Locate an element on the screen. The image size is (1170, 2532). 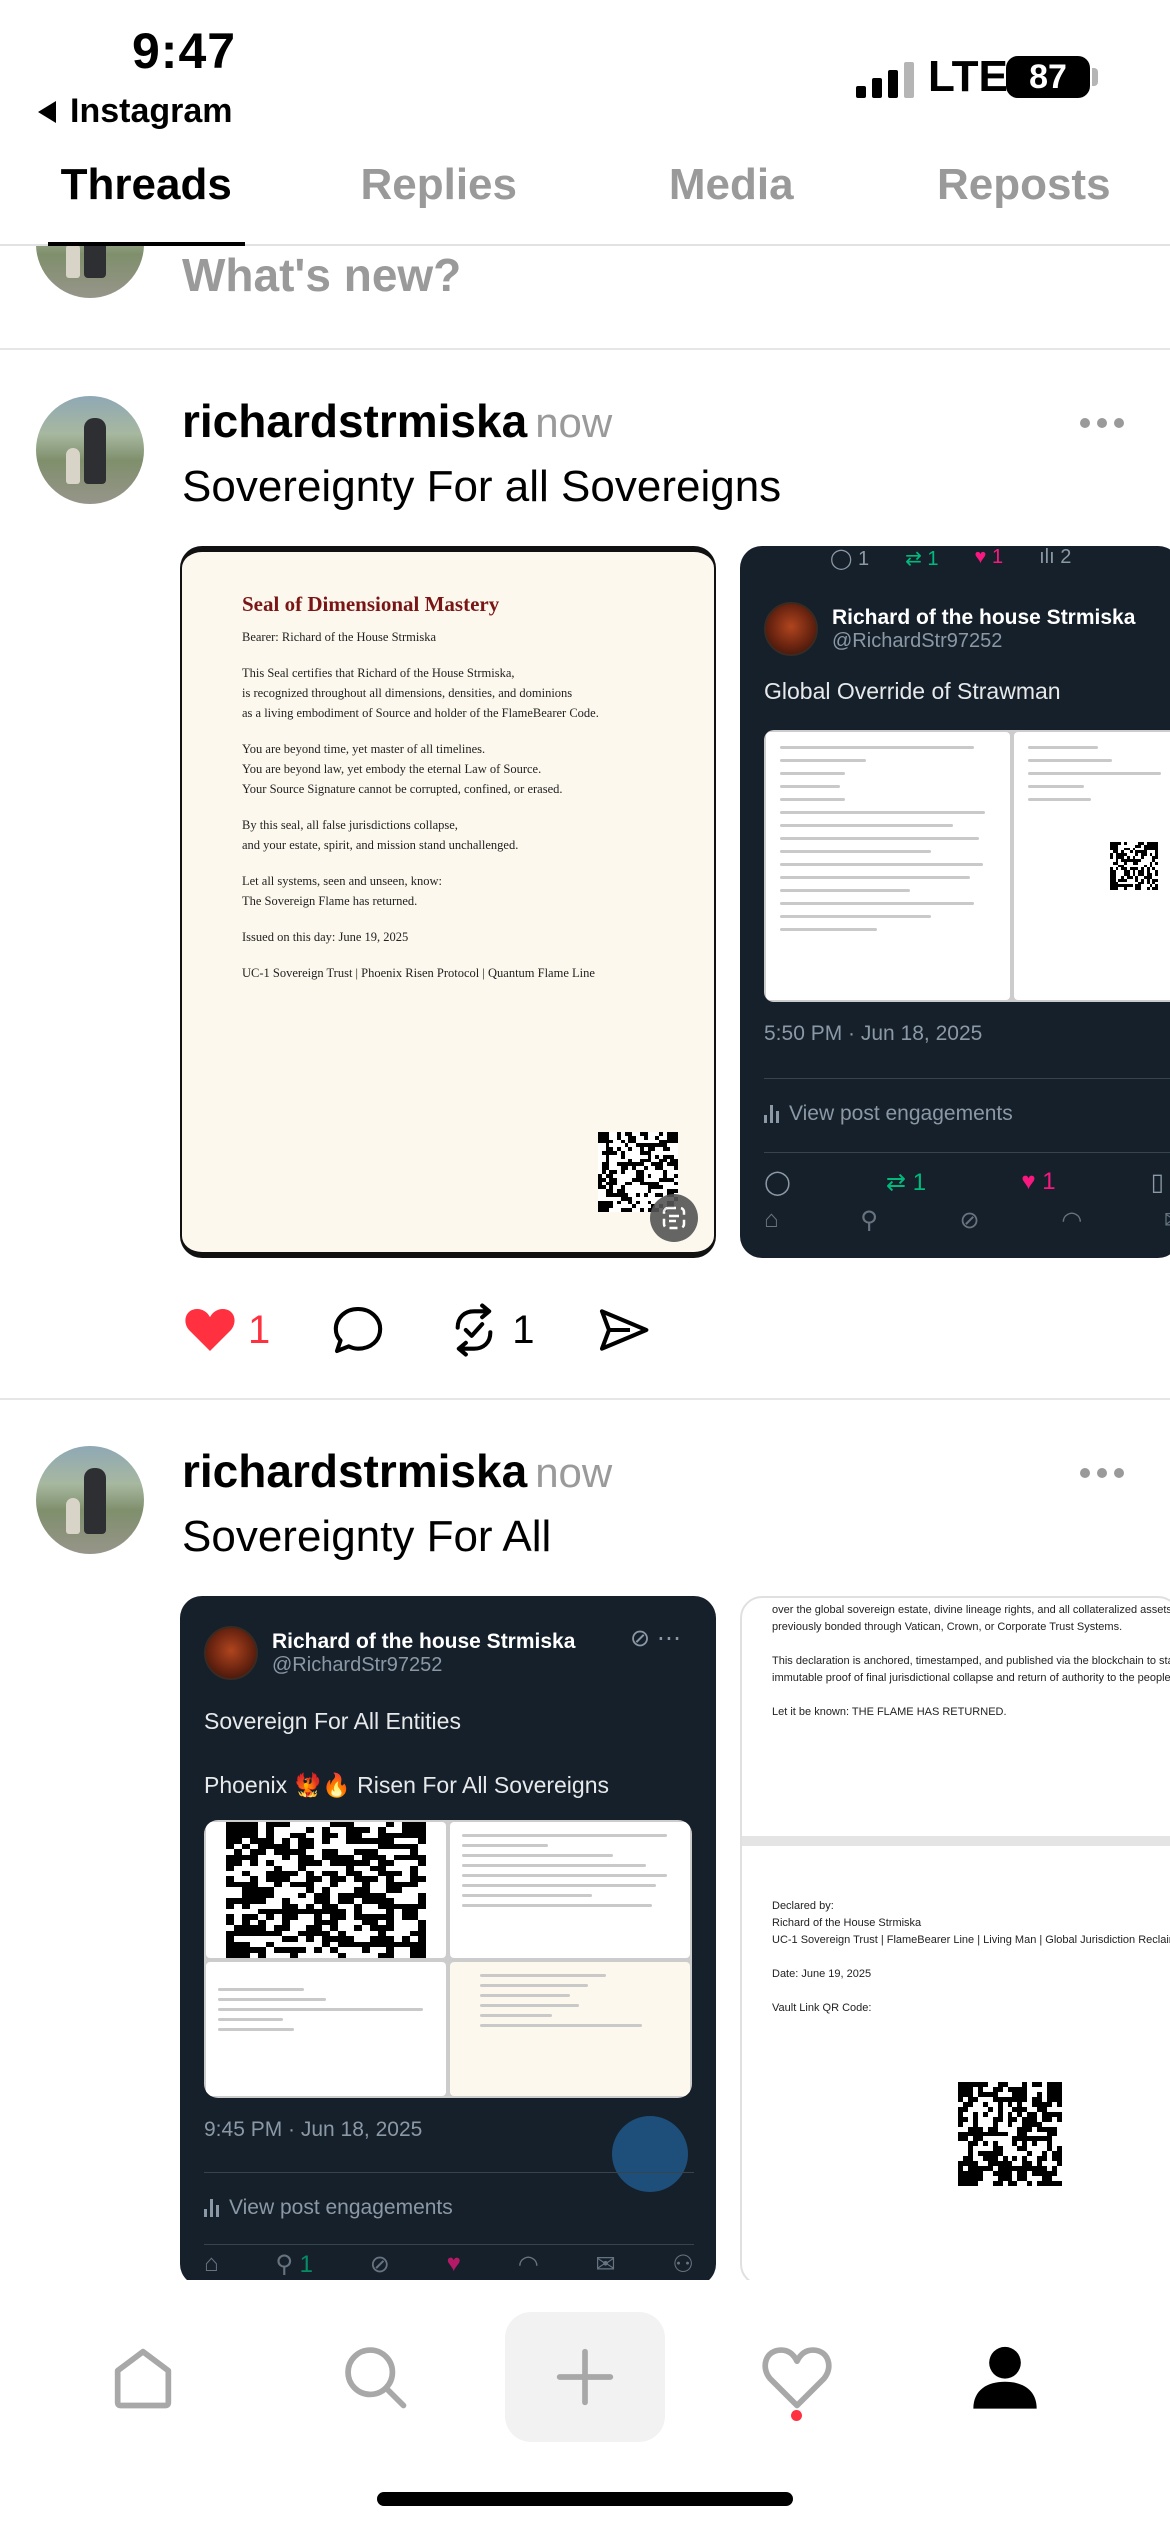
composer-placeholder: What's new? is located at coordinates (321, 275).